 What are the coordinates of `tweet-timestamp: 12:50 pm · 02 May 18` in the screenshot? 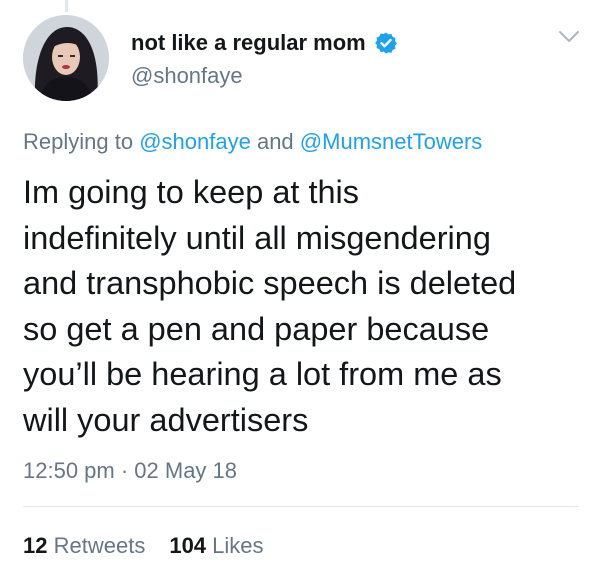 It's located at (130, 471).